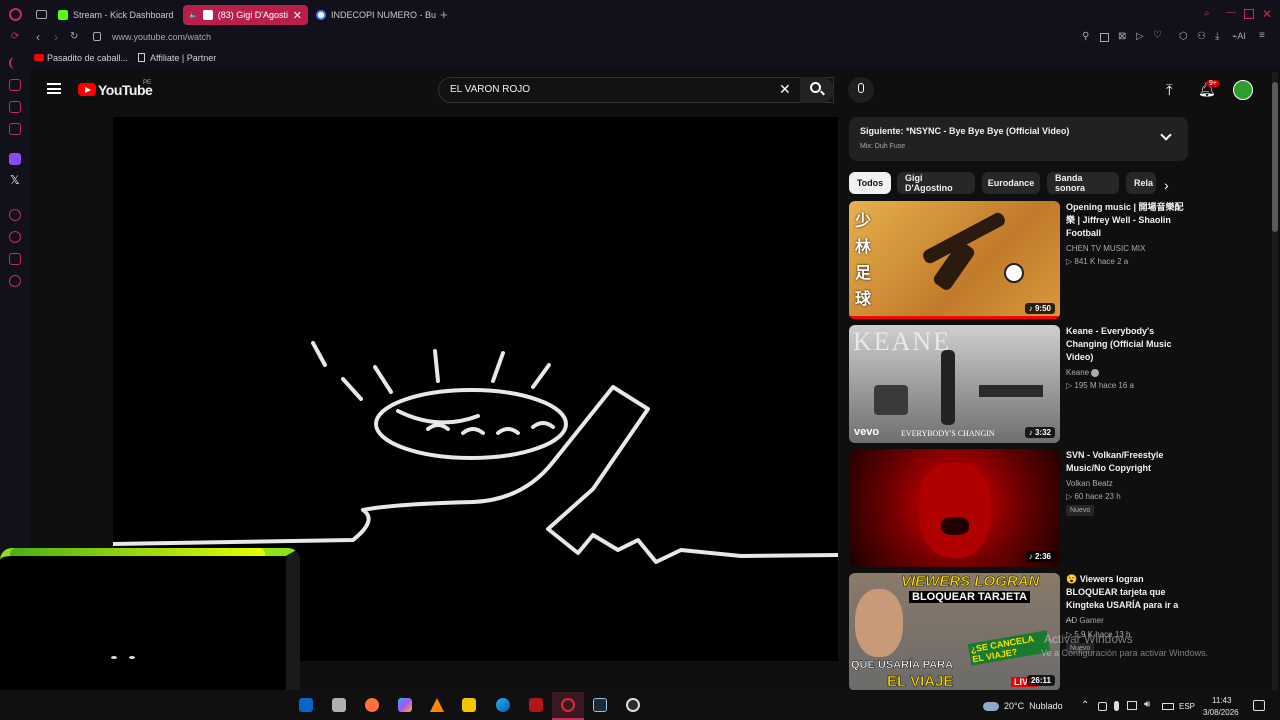 The height and width of the screenshot is (720, 1280). I want to click on chip-banda-sonora: Banda sonora, so click(1083, 183).